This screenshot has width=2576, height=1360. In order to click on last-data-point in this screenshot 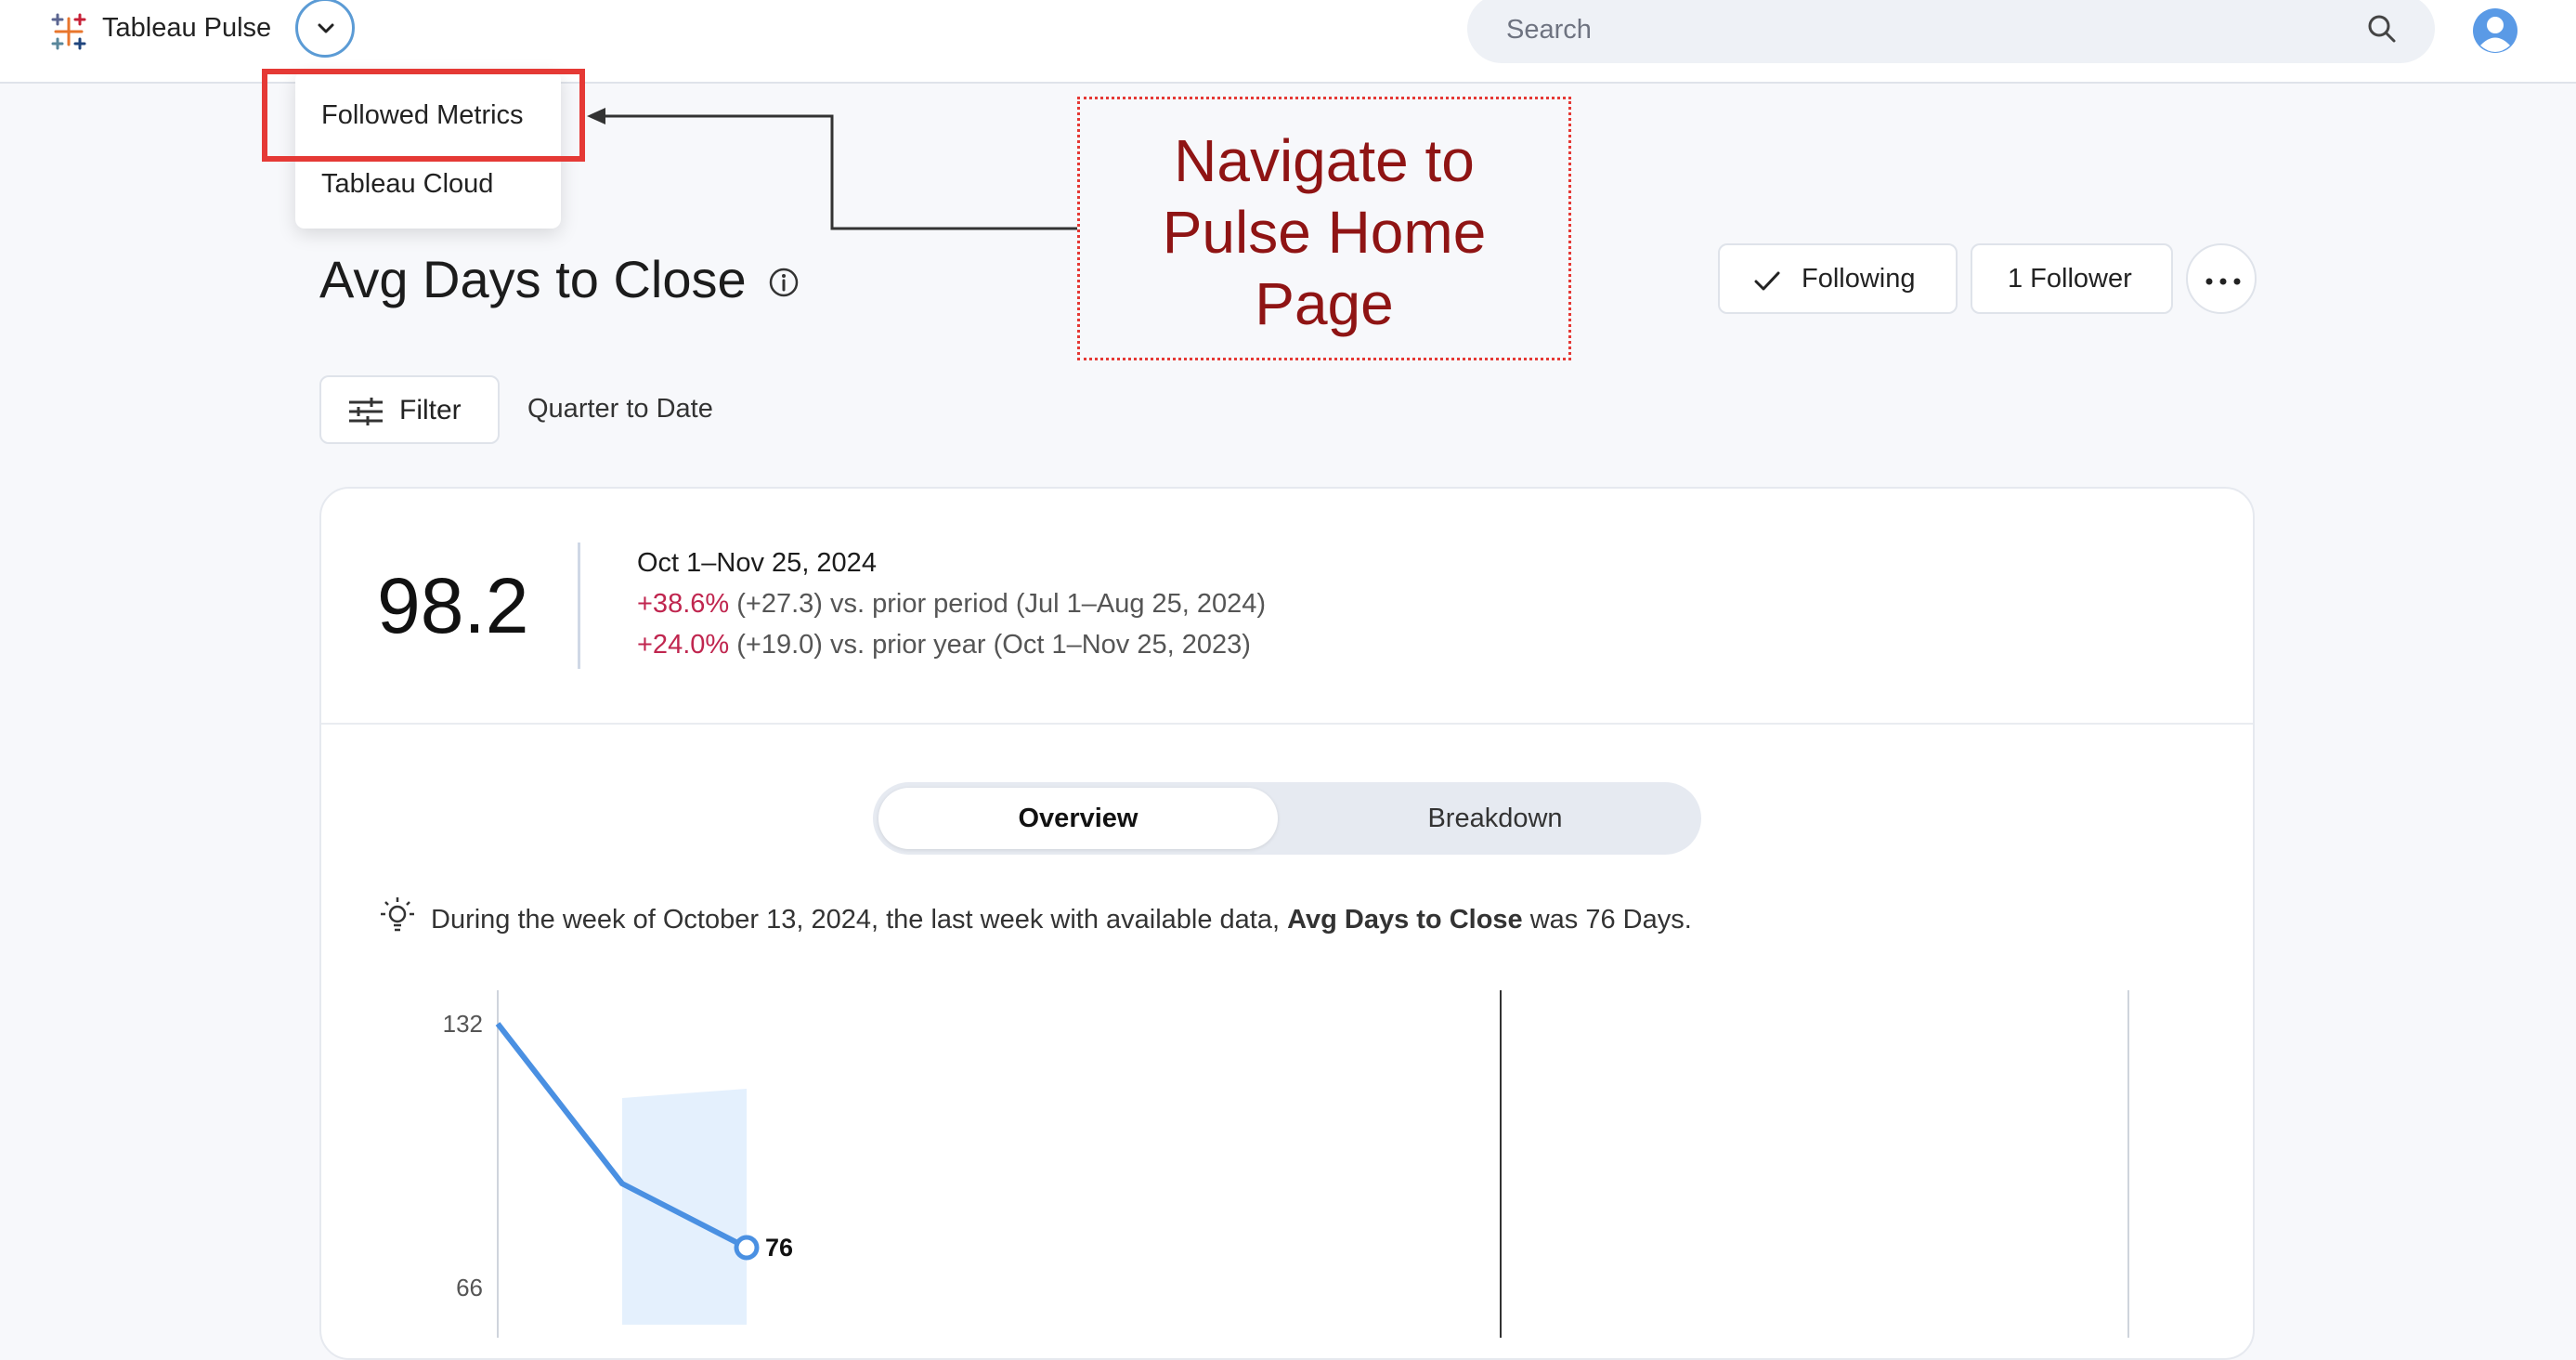, I will do `click(747, 1248)`.